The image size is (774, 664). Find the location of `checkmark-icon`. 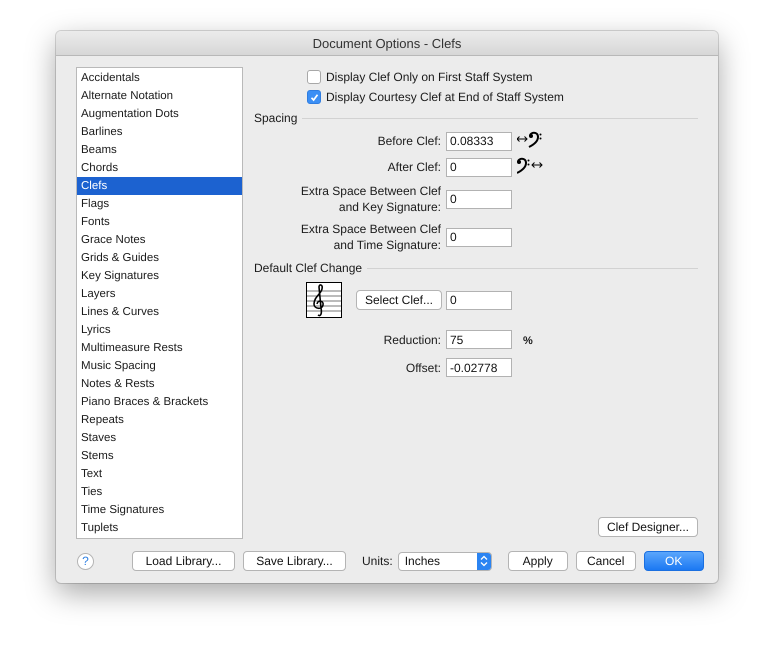

checkmark-icon is located at coordinates (314, 97).